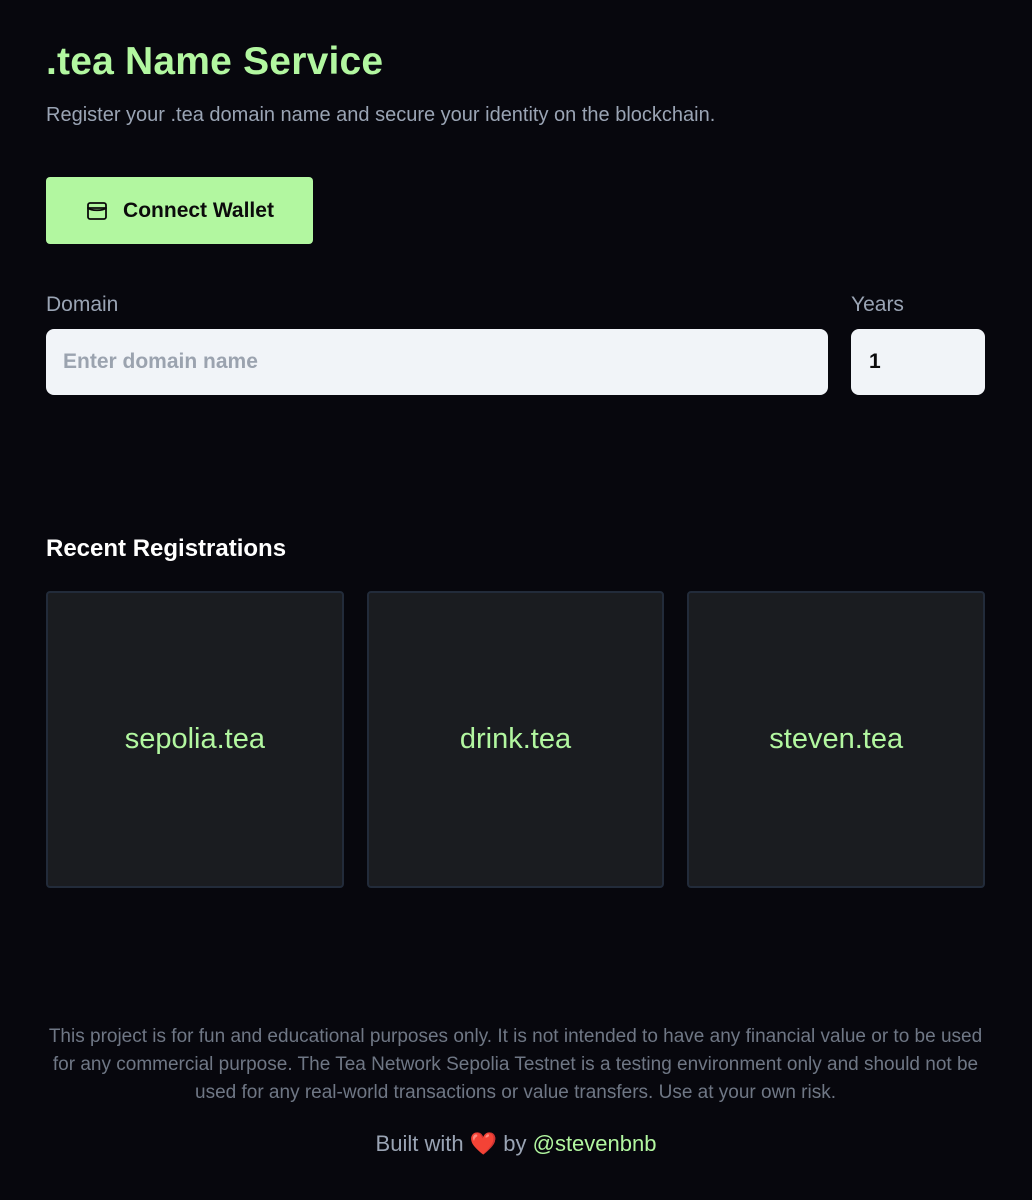  What do you see at coordinates (437, 362) in the screenshot?
I see `domain-input` at bounding box center [437, 362].